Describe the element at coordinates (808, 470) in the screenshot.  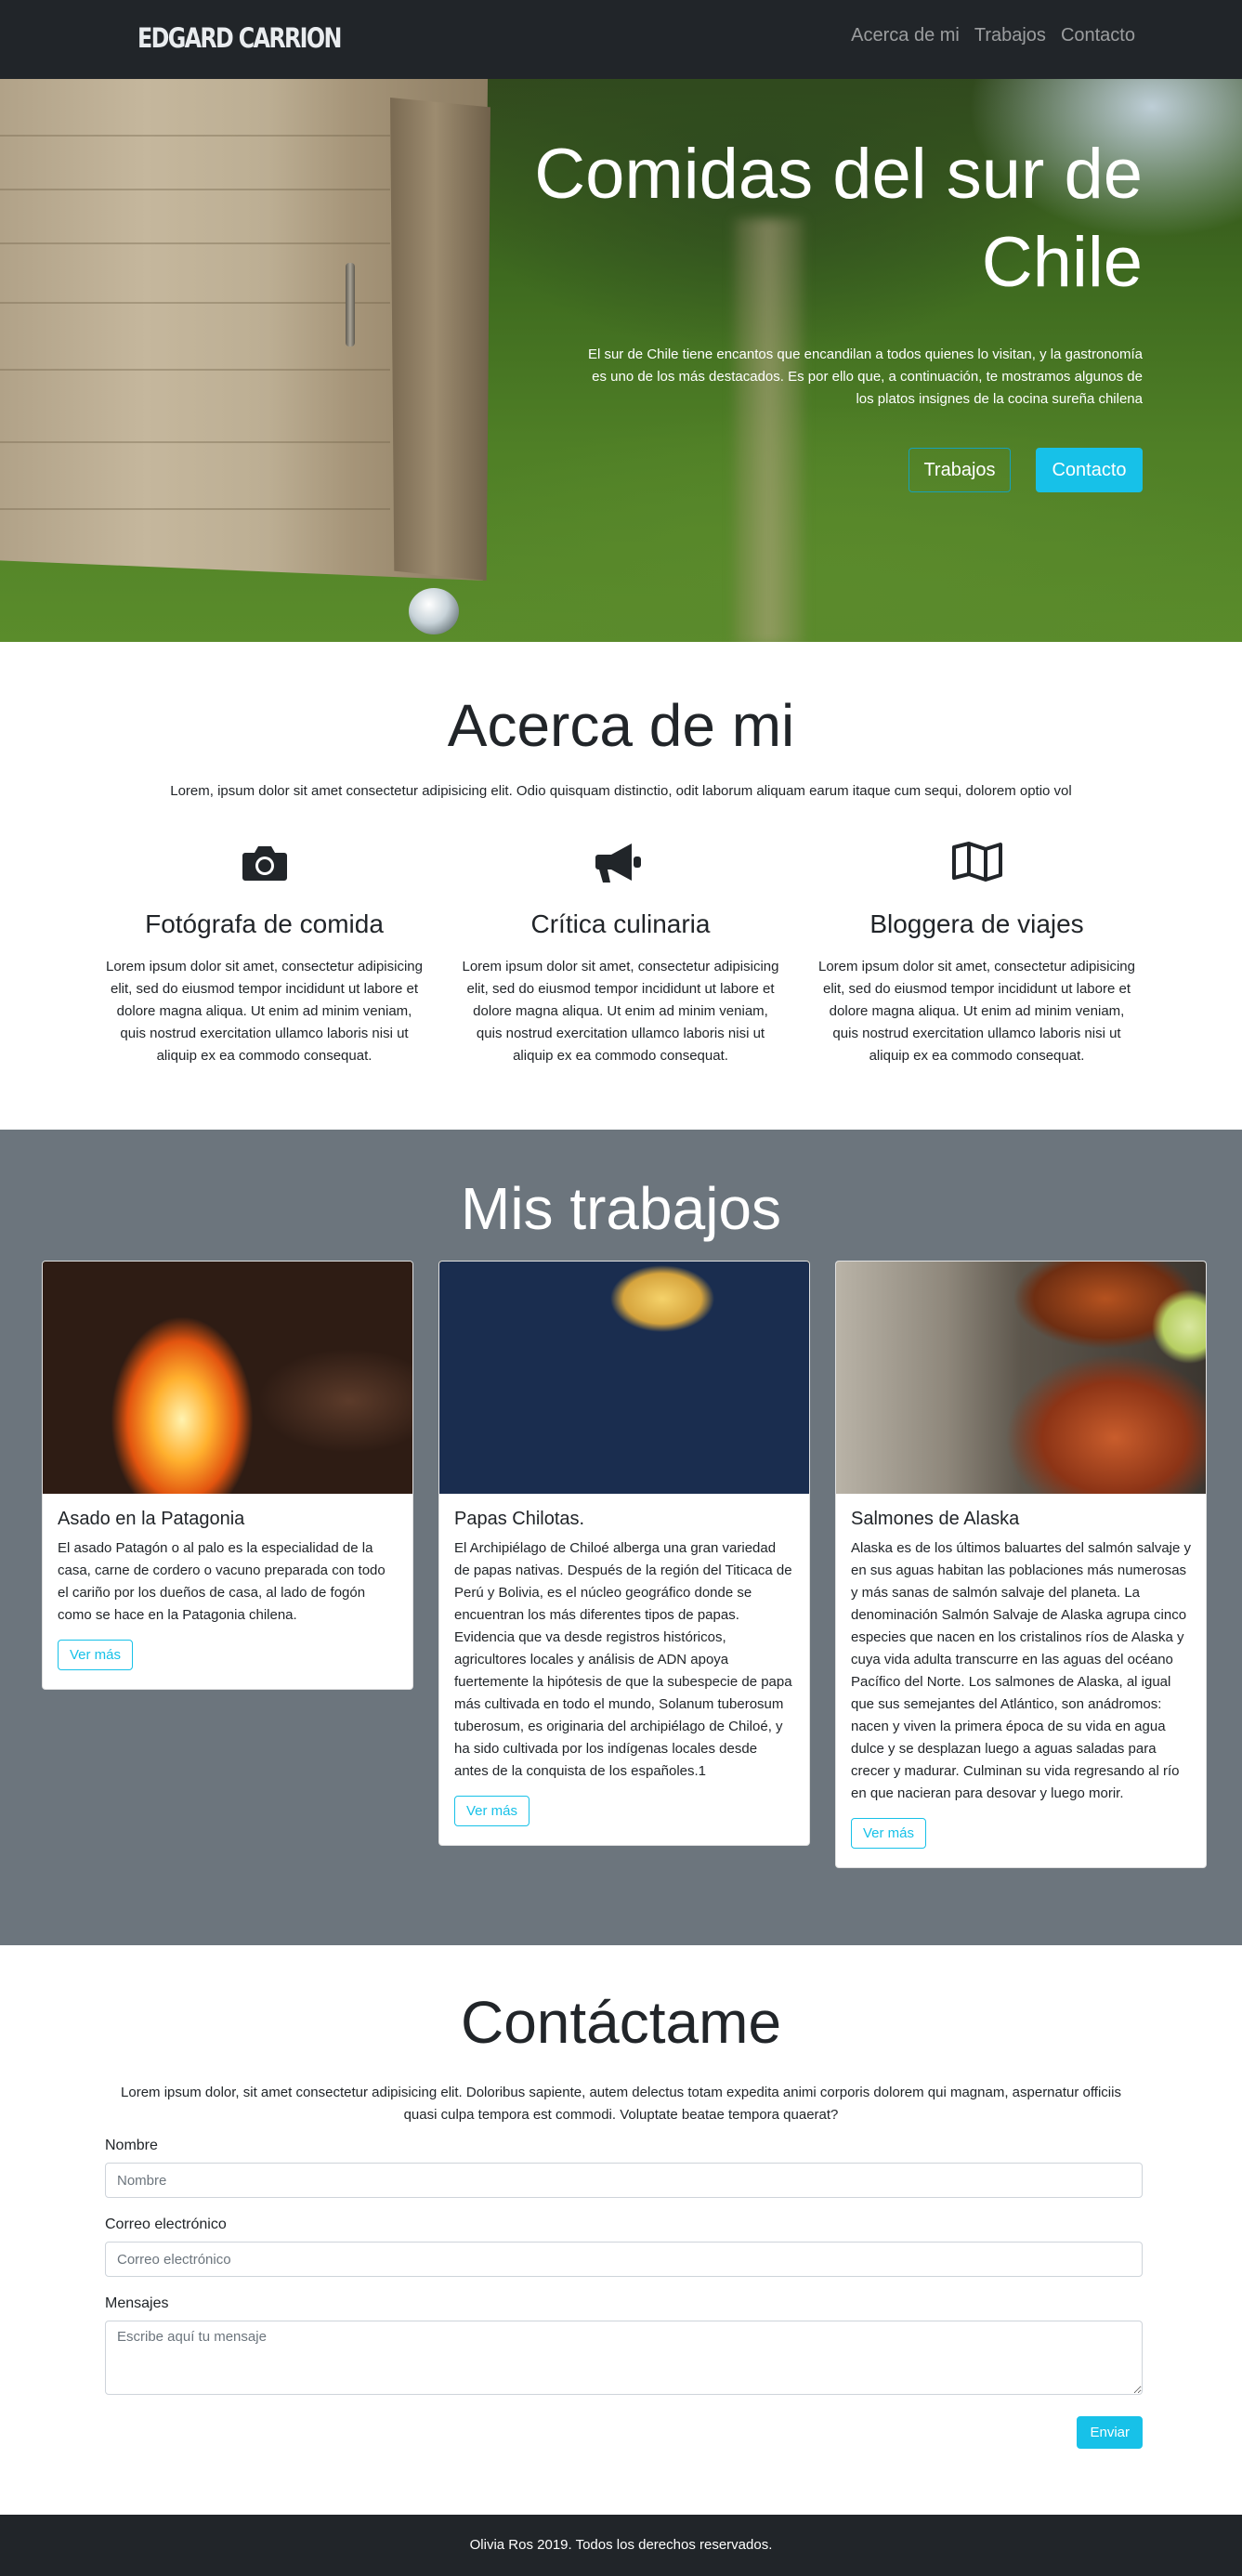
I see `hero-buttons: Trabajos Contacto` at that location.